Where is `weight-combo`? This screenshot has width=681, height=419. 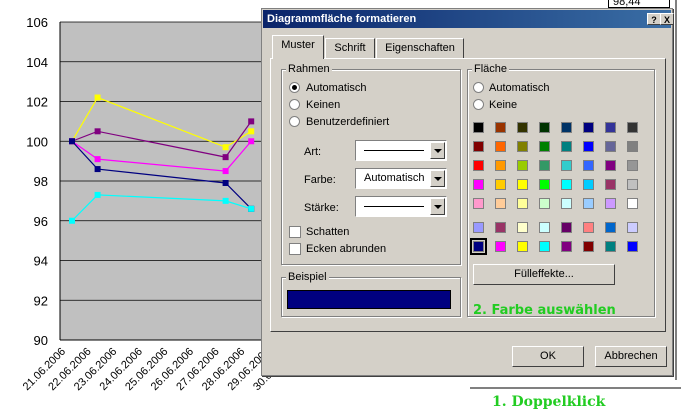 weight-combo is located at coordinates (401, 206).